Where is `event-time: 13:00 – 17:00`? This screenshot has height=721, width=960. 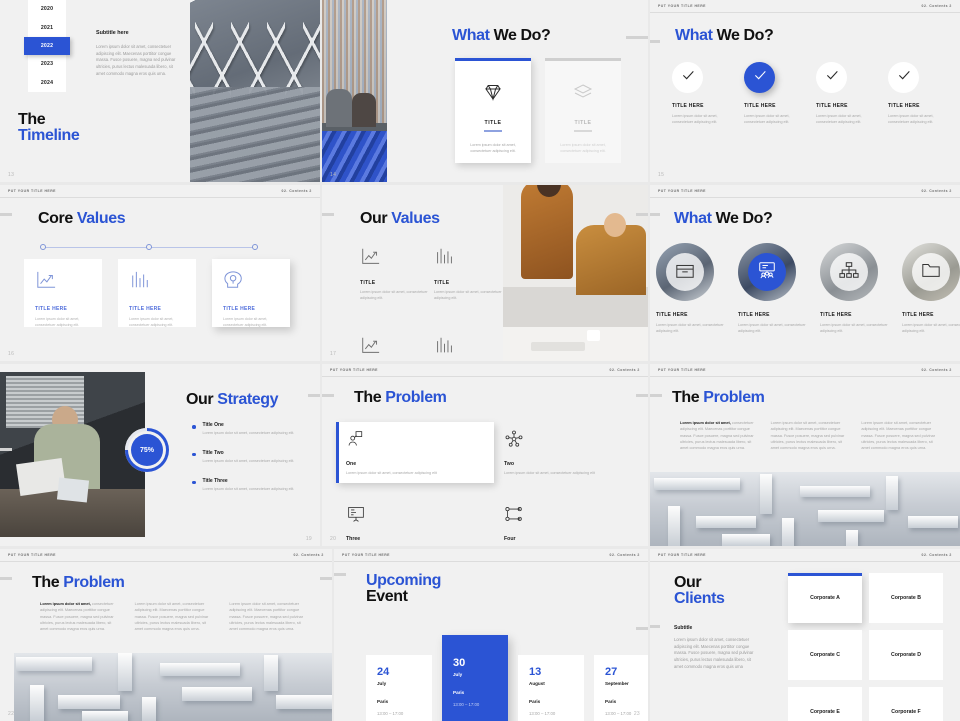
event-time: 13:00 – 17:00 is located at coordinates (466, 704).